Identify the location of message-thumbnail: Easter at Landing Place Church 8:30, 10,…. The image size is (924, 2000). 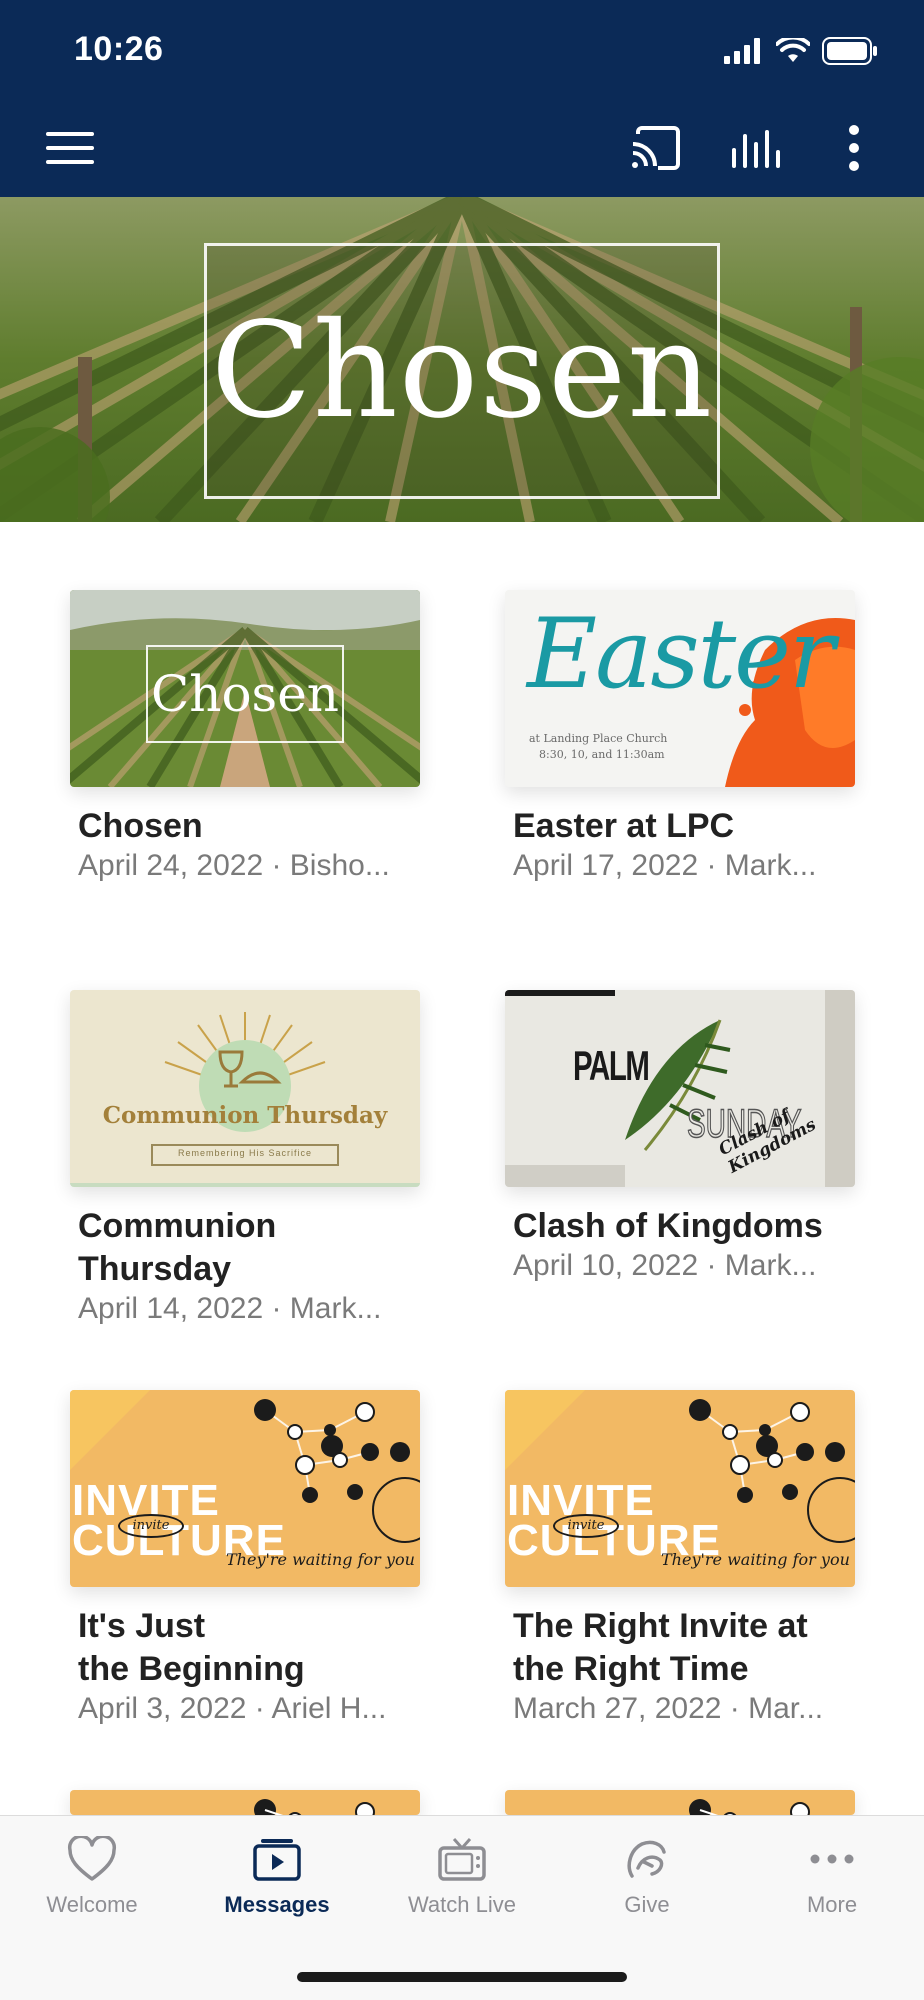
(680, 688).